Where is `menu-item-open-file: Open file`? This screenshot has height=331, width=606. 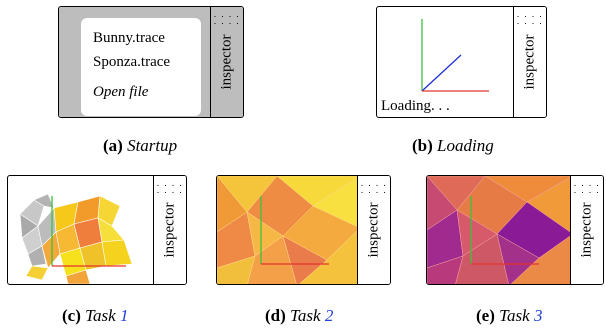 menu-item-open-file: Open file is located at coordinates (120, 92).